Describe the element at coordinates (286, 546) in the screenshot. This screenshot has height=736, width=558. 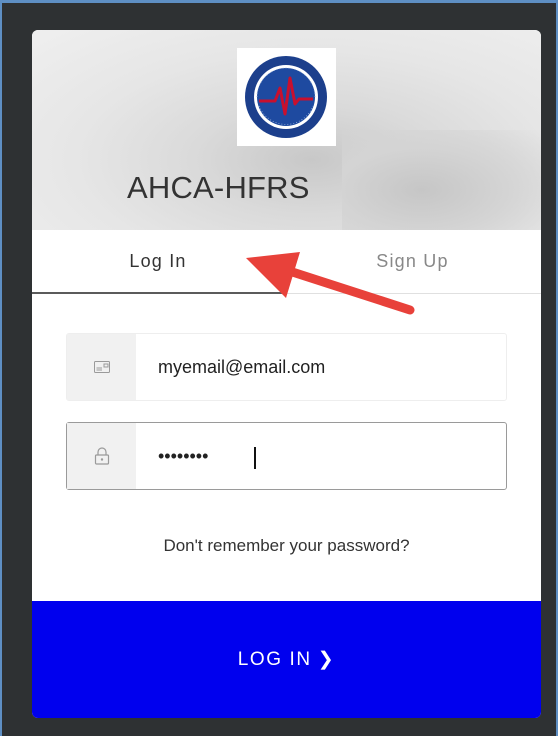
I see `forgot-password-link: Don't remember your password?` at that location.